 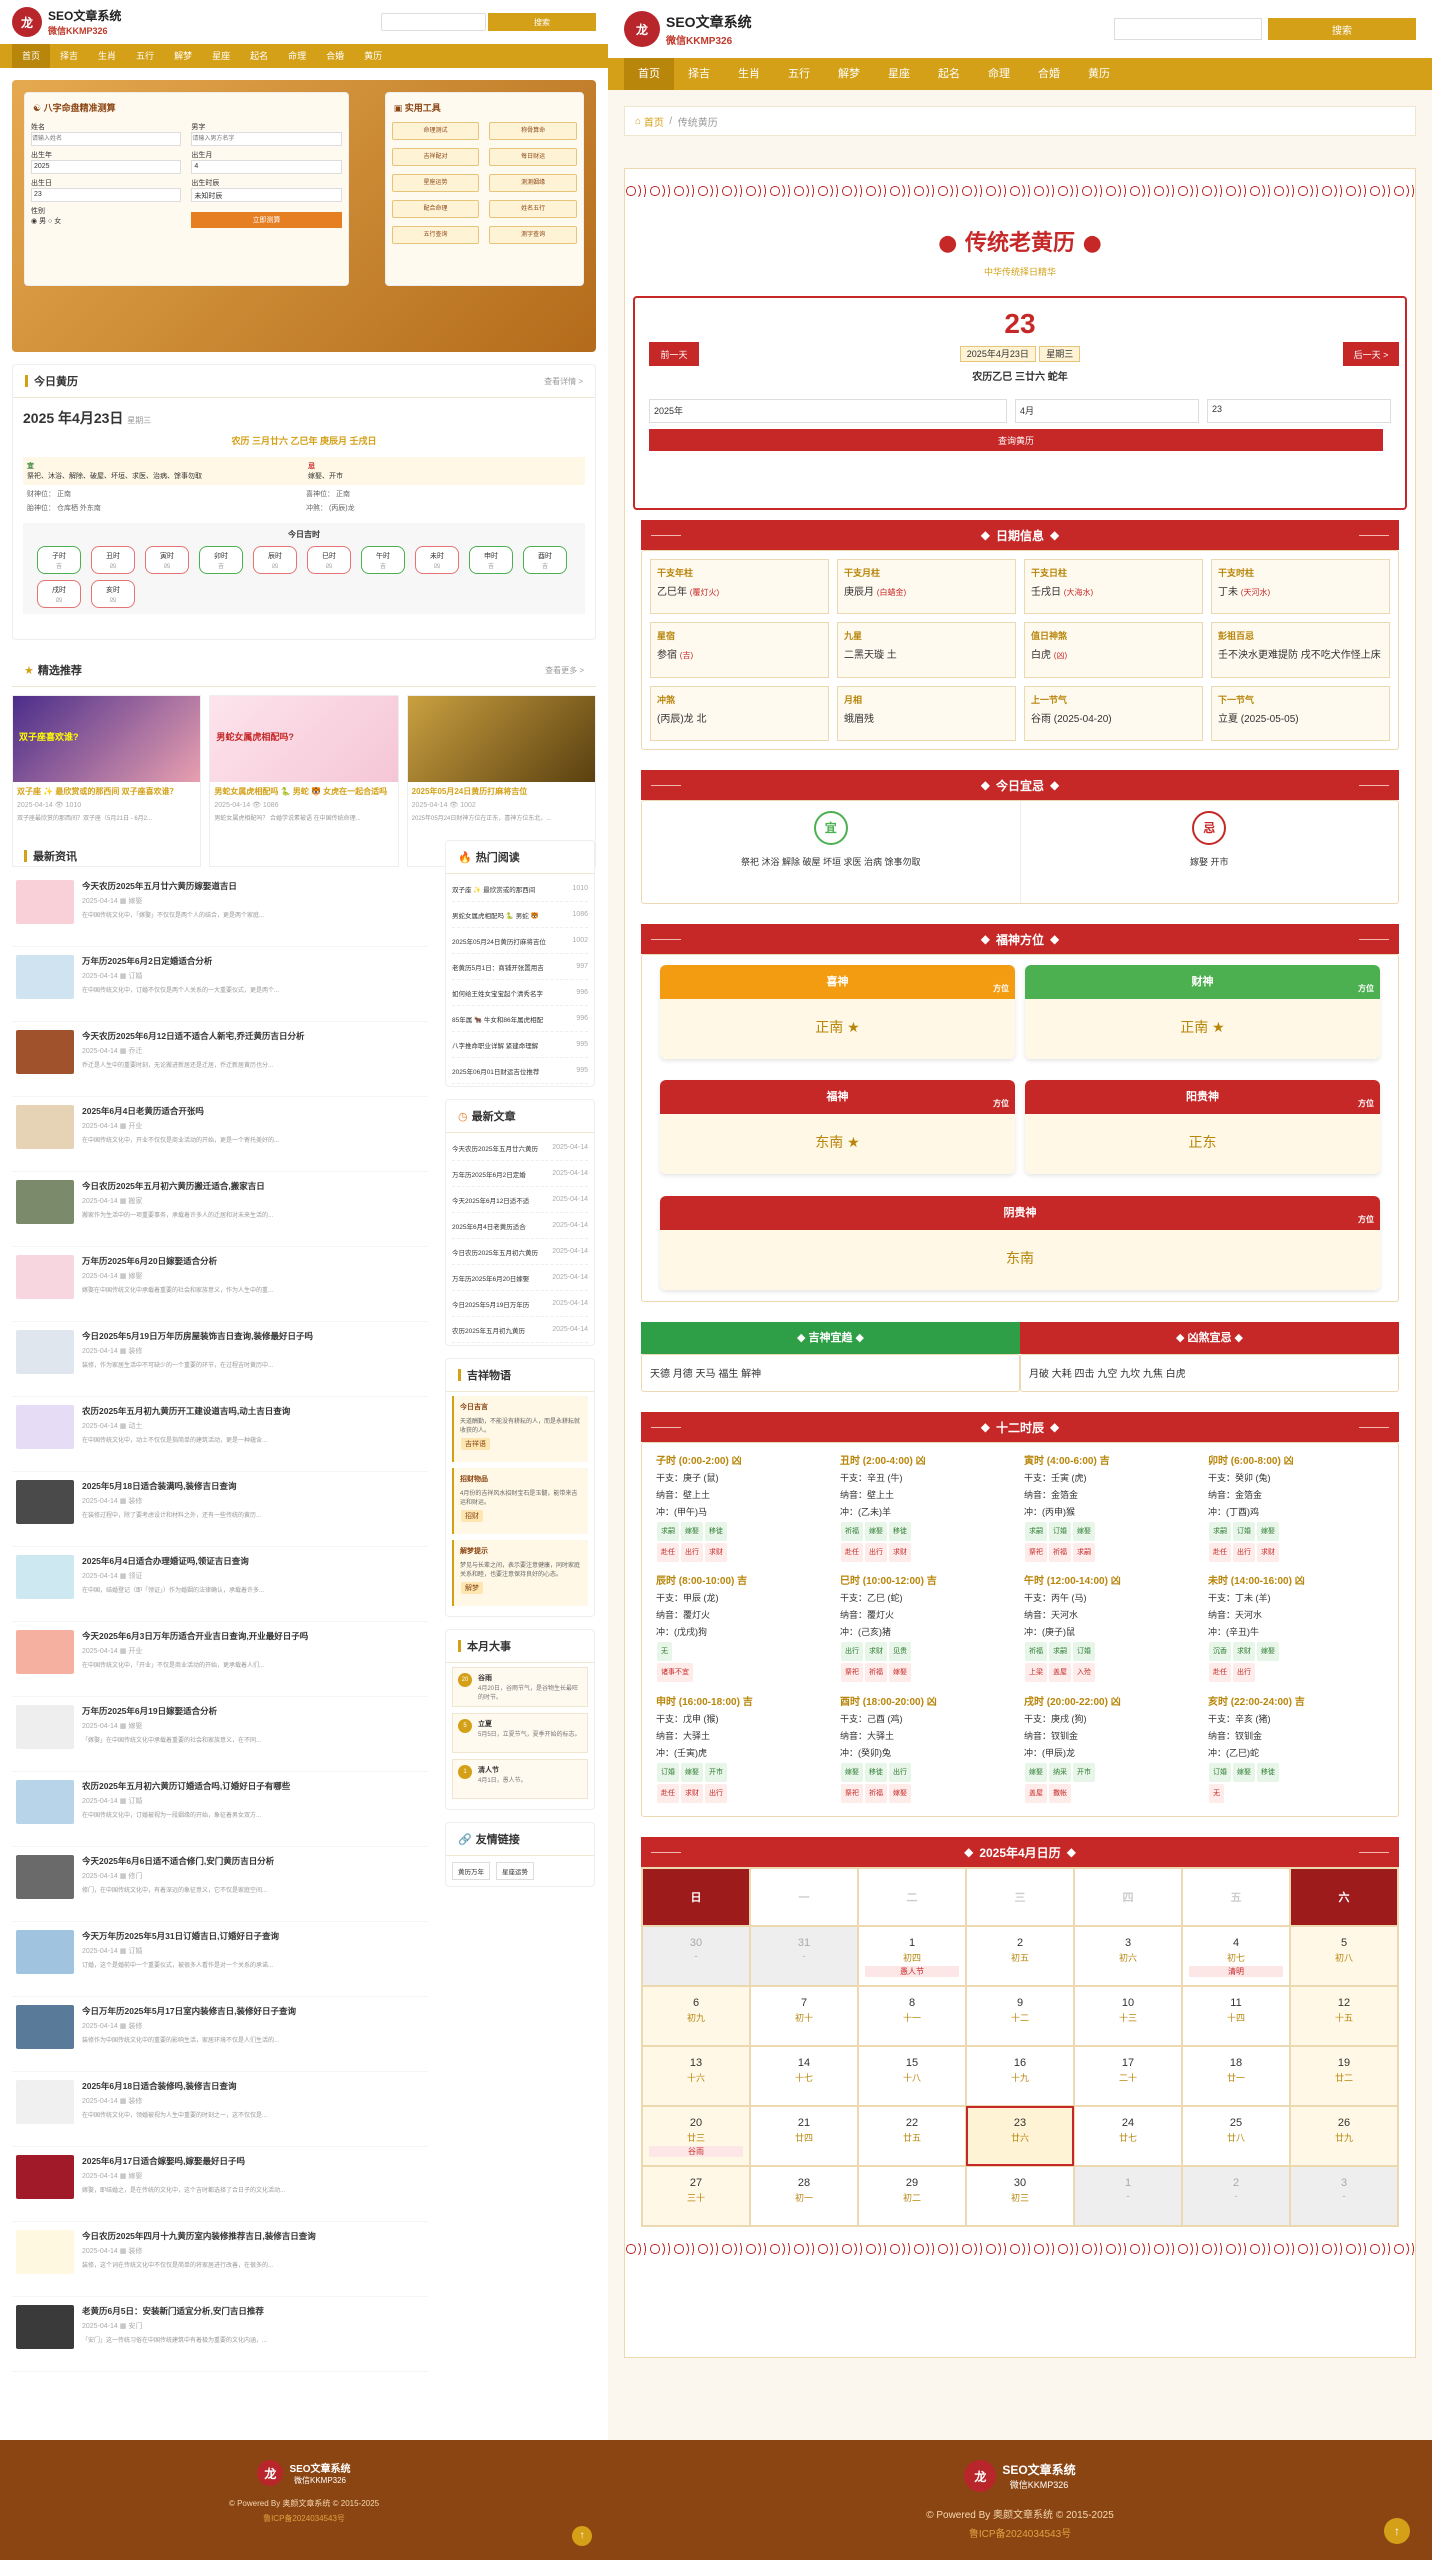 I want to click on hour-chip: 辰时凶, so click(x=275, y=560).